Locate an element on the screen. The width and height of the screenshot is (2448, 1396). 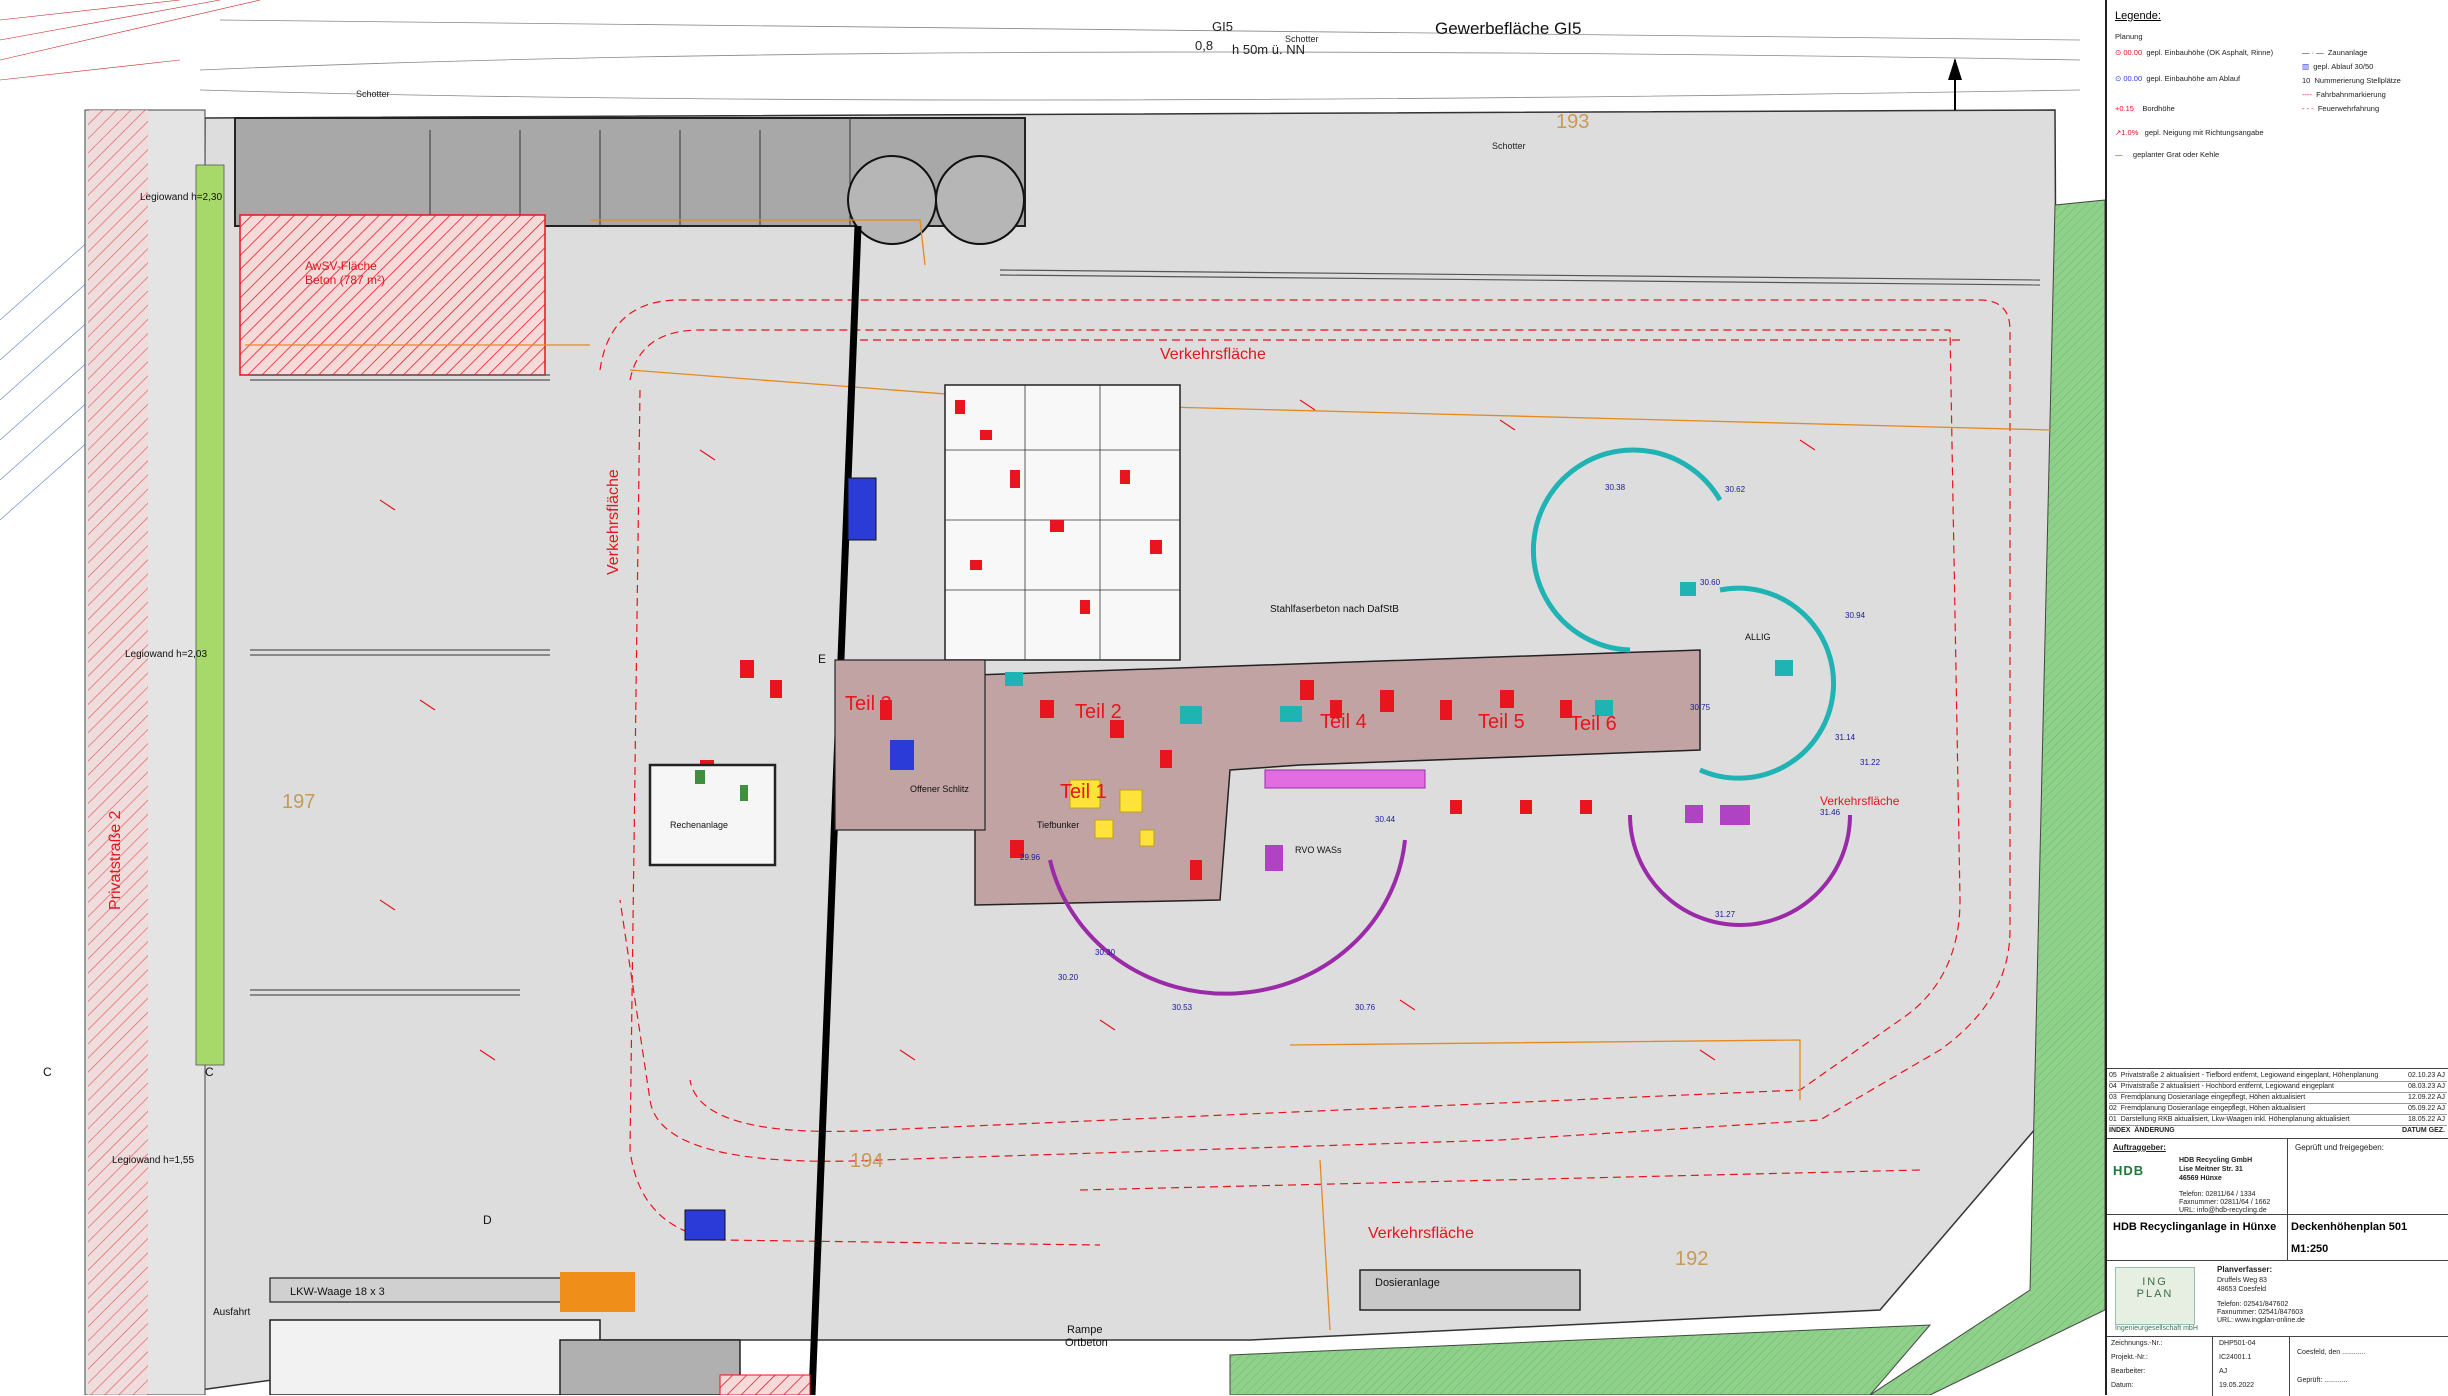
designer-street: Druffels Weg 83 is located at coordinates (2242, 1280).